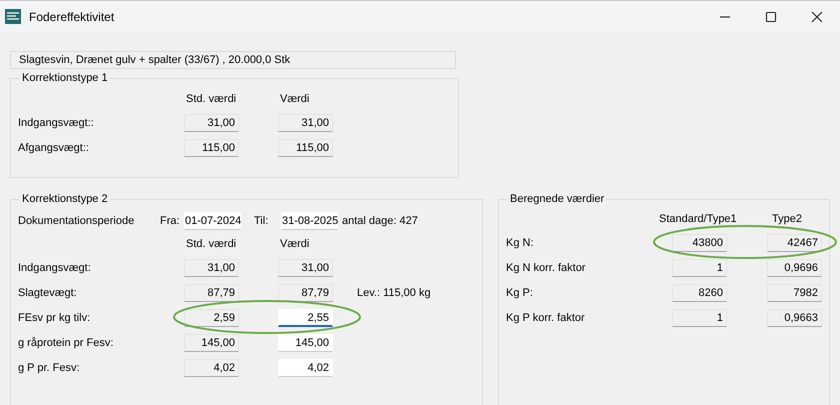  Describe the element at coordinates (48, 292) in the screenshot. I see `field-label: Slagtevægt:` at that location.